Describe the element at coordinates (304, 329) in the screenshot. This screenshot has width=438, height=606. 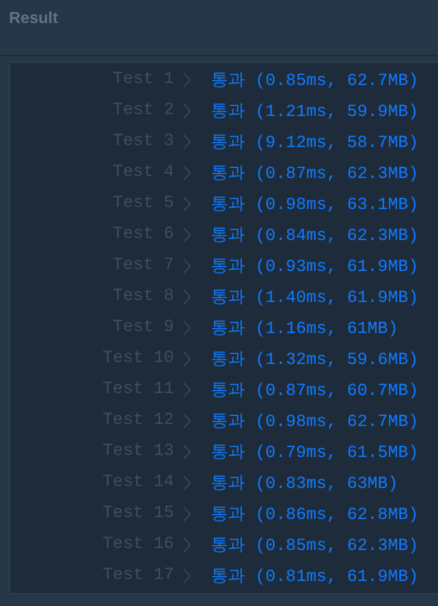
I see `test-result: 통과 (1.16ms, 61MB)` at that location.